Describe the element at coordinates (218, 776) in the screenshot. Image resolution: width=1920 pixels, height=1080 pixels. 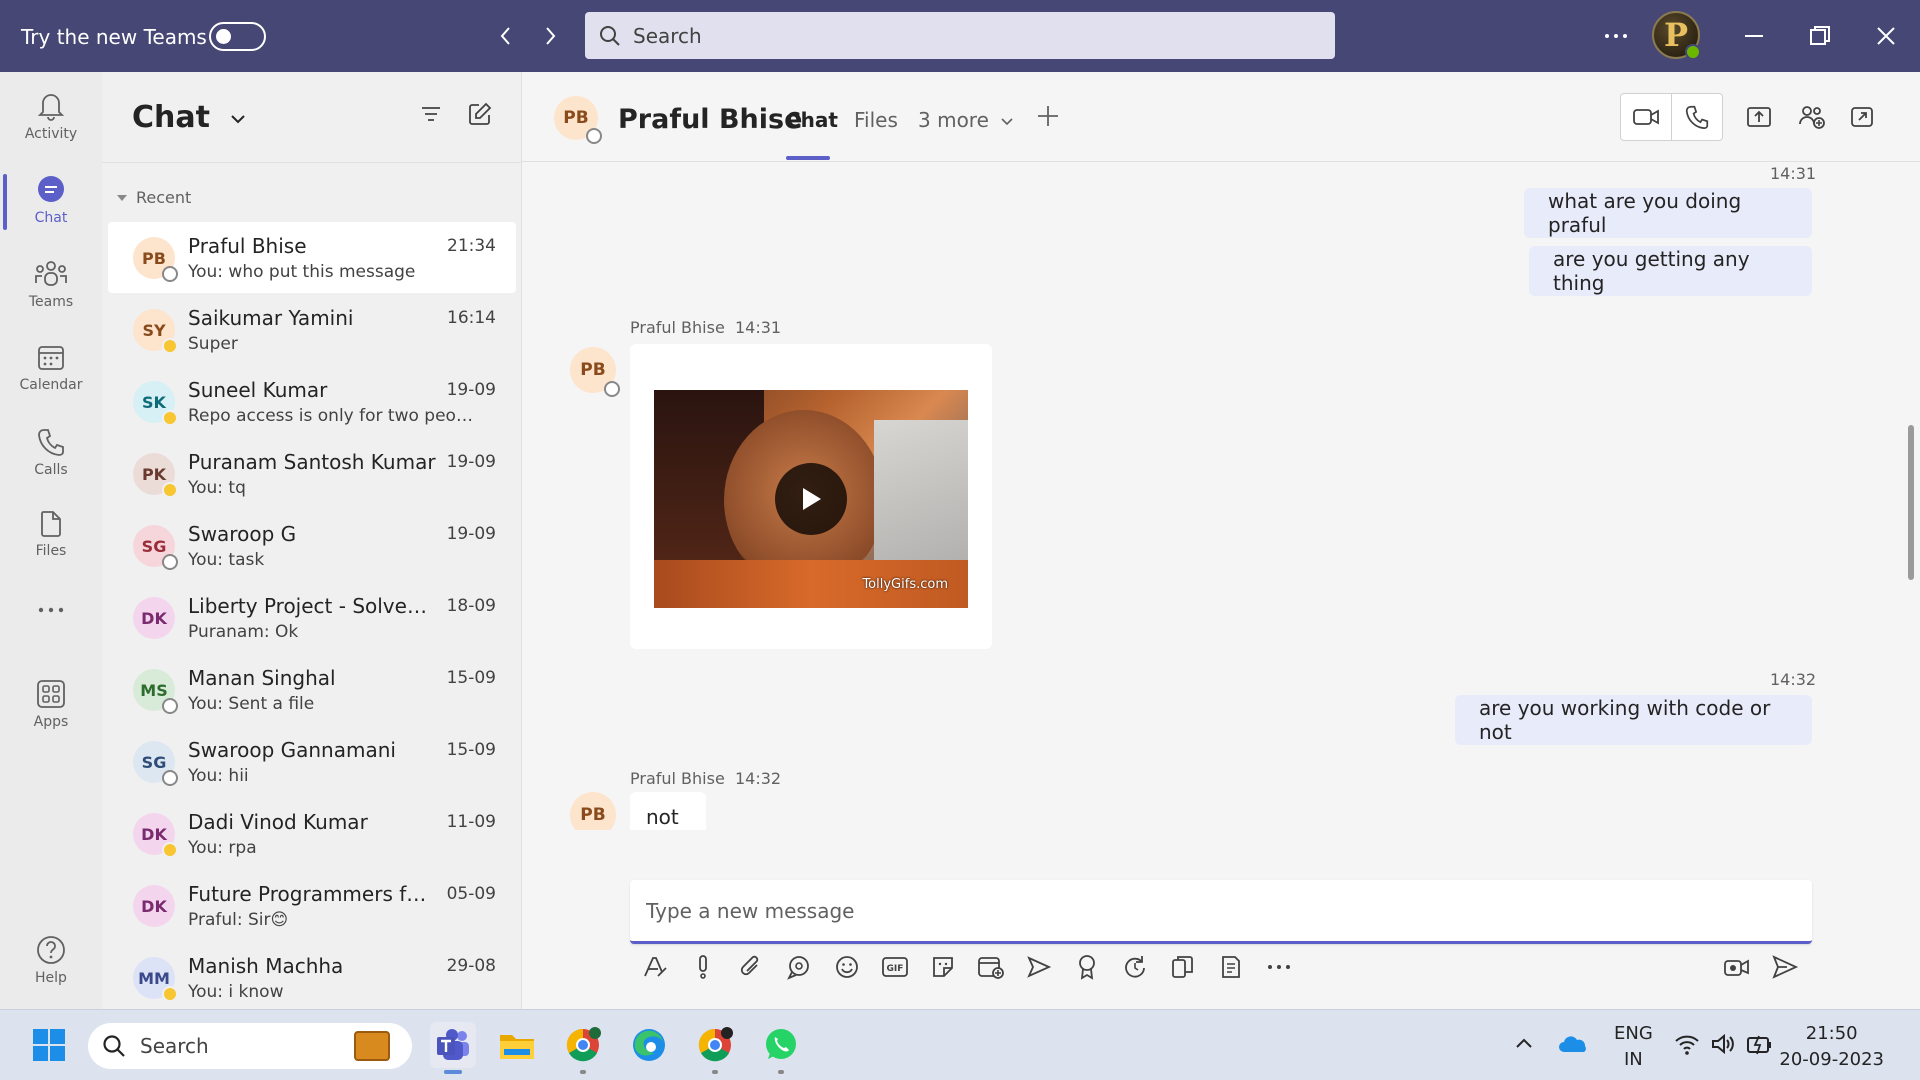
I see `conversation-preview: You: hii` at that location.